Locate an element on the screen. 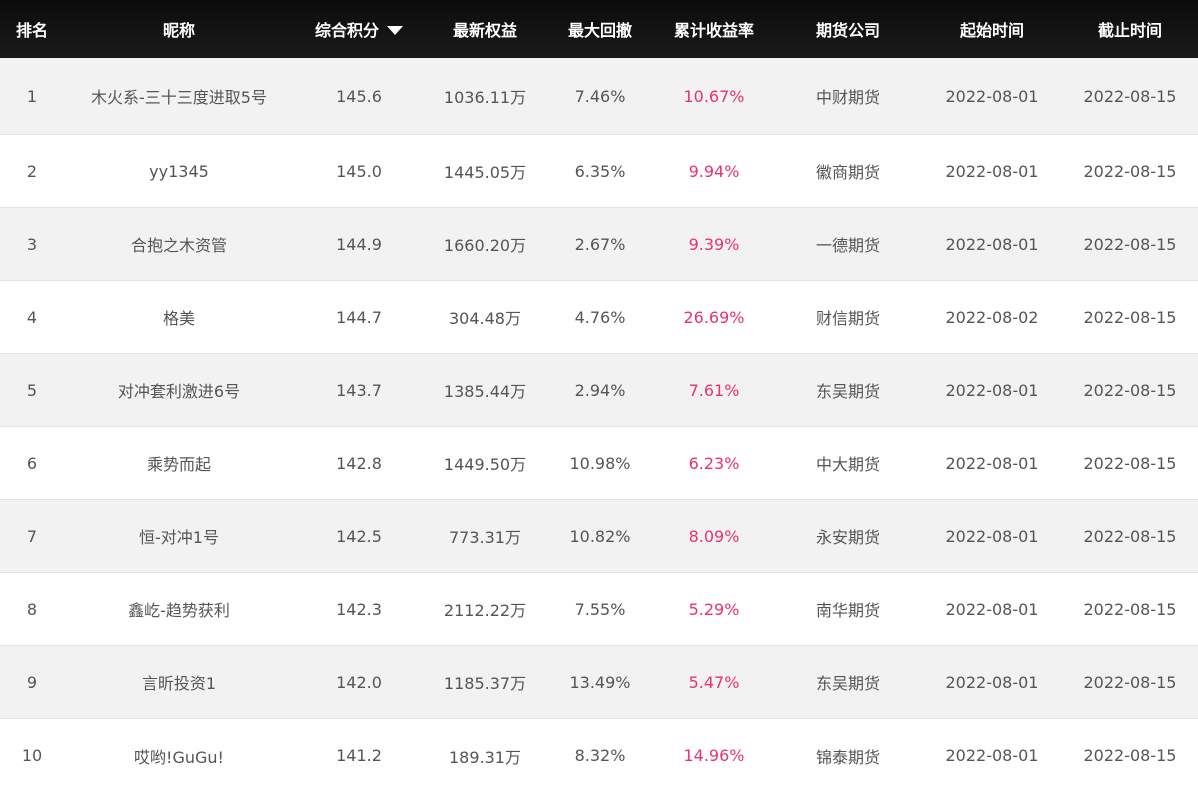  cell-name: 格美 is located at coordinates (179, 317).